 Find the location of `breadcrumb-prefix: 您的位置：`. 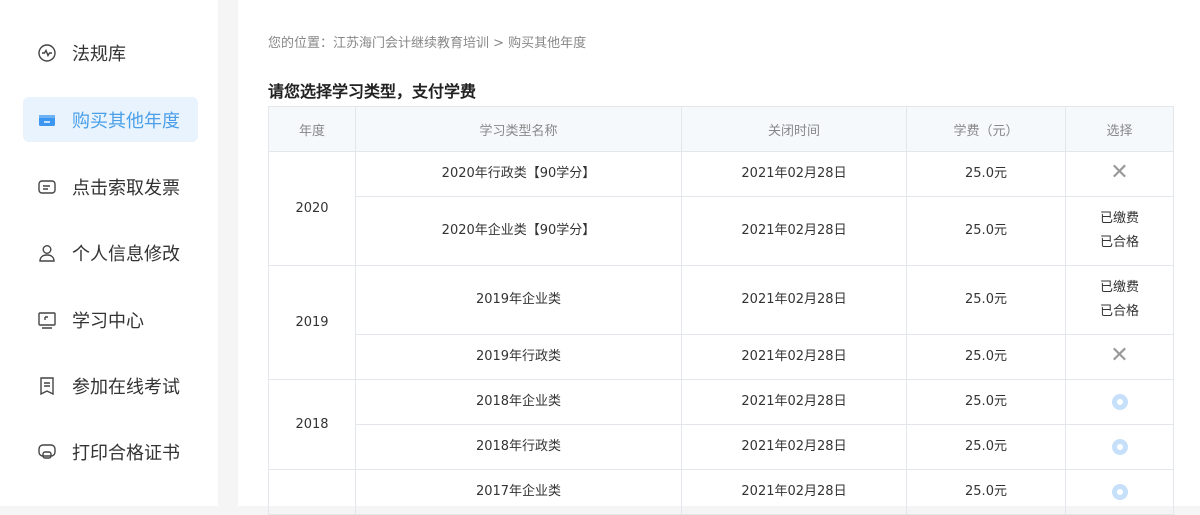

breadcrumb-prefix: 您的位置： is located at coordinates (301, 43).